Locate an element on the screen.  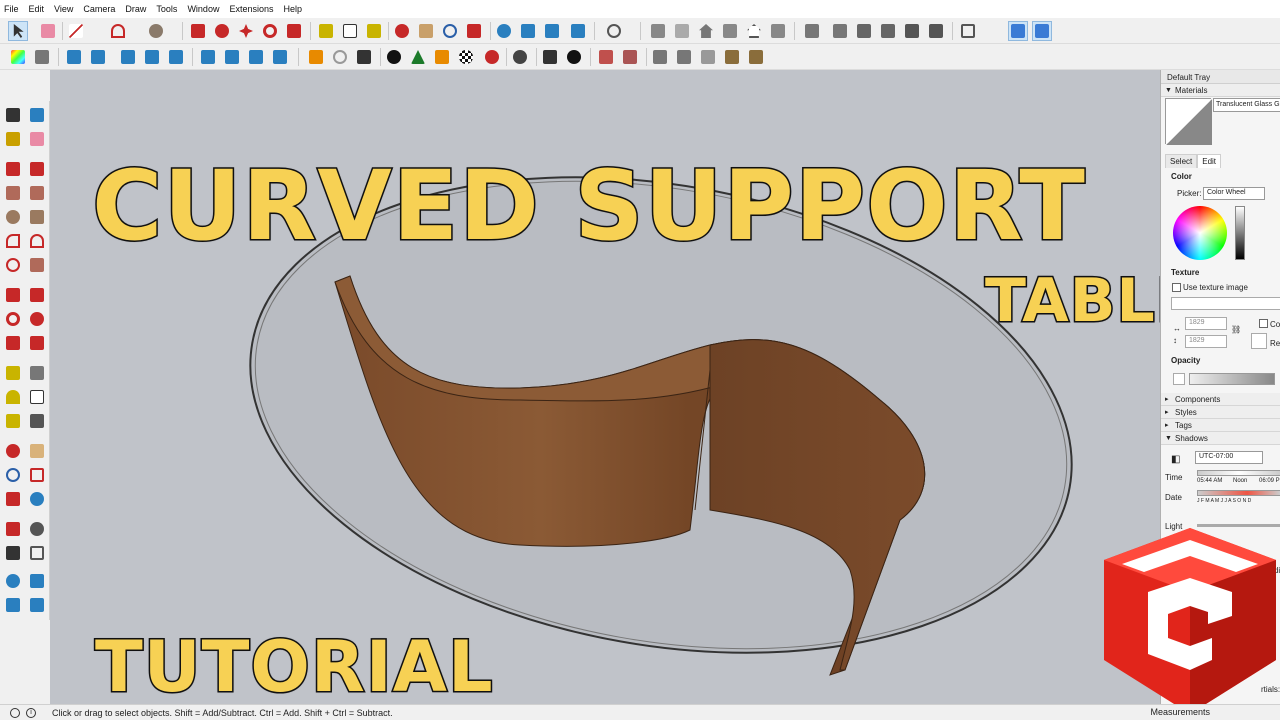
shaded-textures-button is located at coordinates (936, 31).